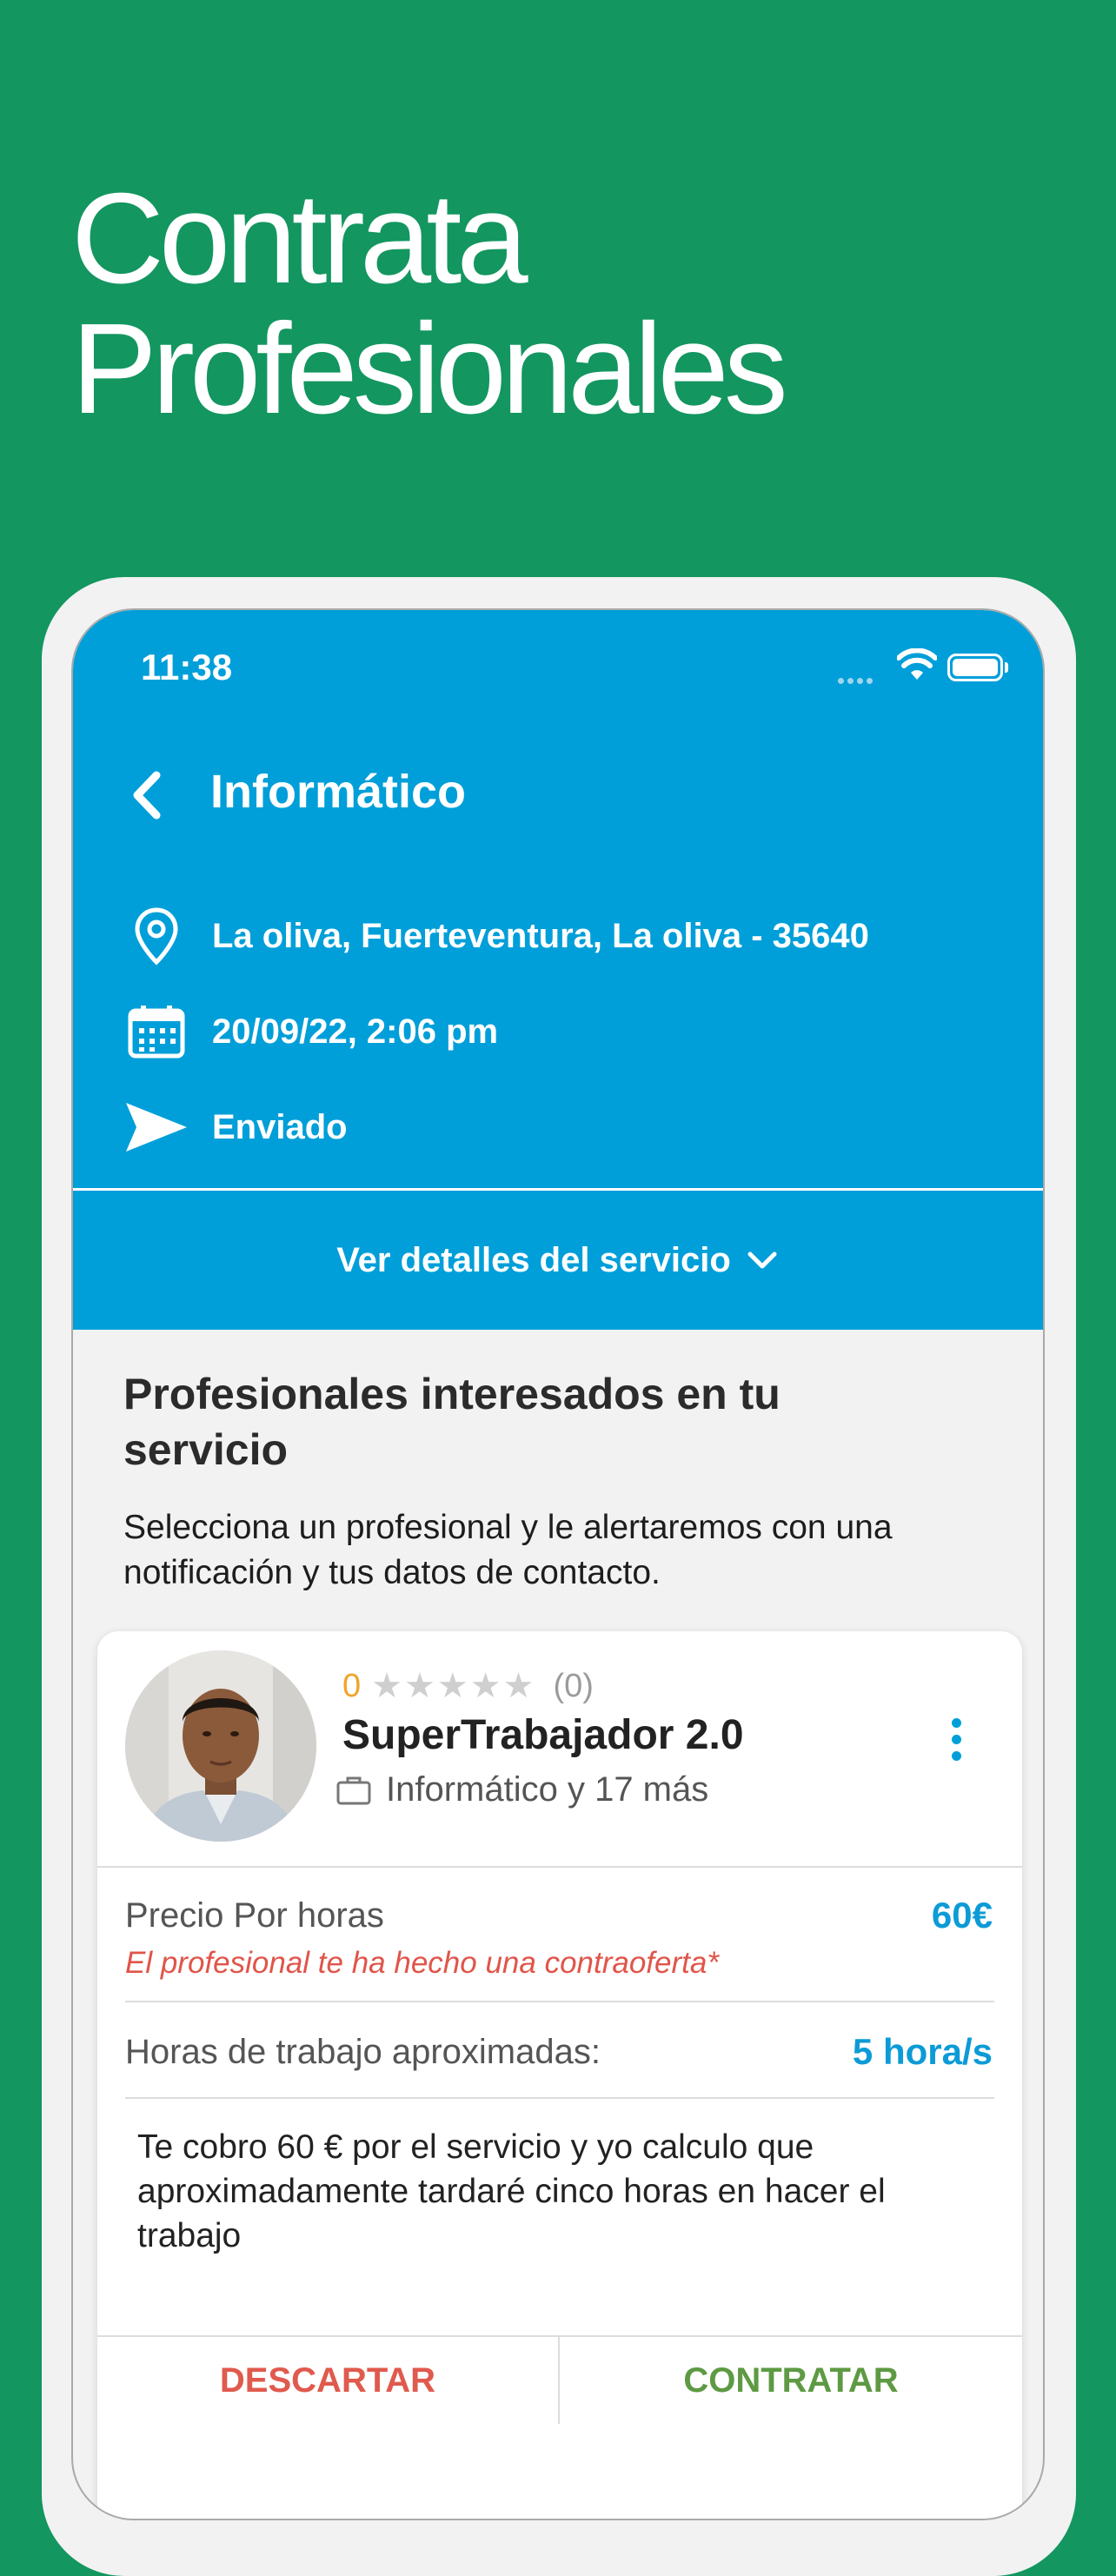 Image resolution: width=1116 pixels, height=2576 pixels. What do you see at coordinates (862, 678) in the screenshot?
I see `signal-icon` at bounding box center [862, 678].